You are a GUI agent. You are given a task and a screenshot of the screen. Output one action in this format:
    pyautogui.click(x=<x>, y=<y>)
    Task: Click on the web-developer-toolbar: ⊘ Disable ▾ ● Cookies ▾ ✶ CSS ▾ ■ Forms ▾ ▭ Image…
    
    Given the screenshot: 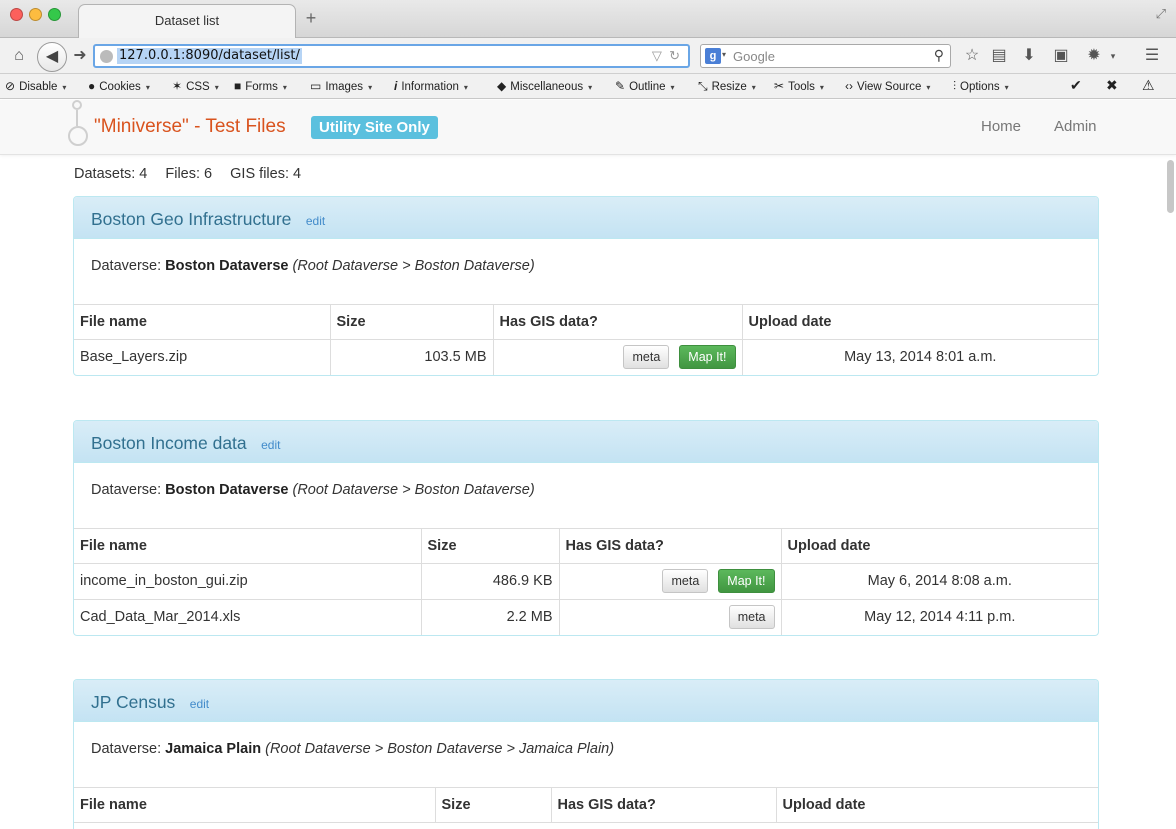 What is the action you would take?
    pyautogui.click(x=588, y=86)
    